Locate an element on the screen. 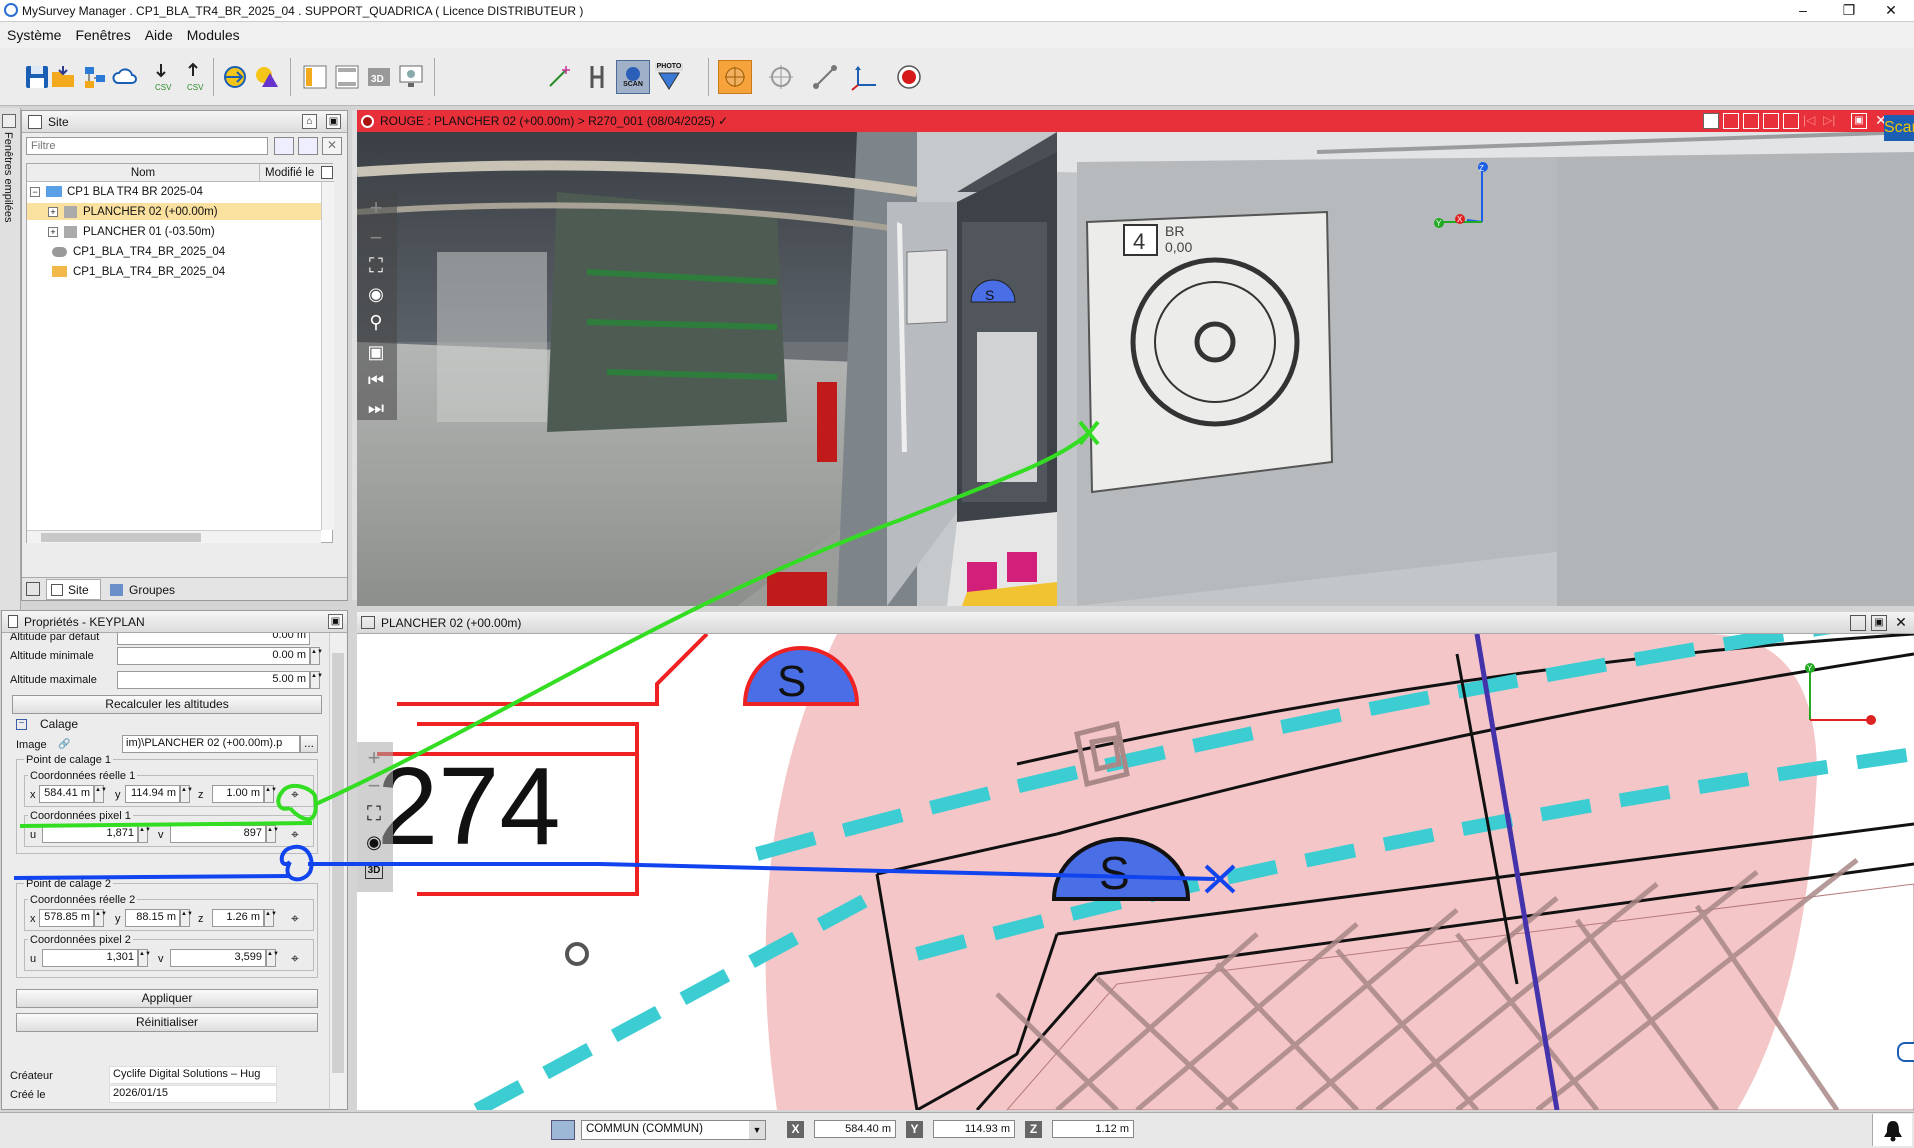 The image size is (1914, 1148). fit-view-icon: ⛶ is located at coordinates (376, 266).